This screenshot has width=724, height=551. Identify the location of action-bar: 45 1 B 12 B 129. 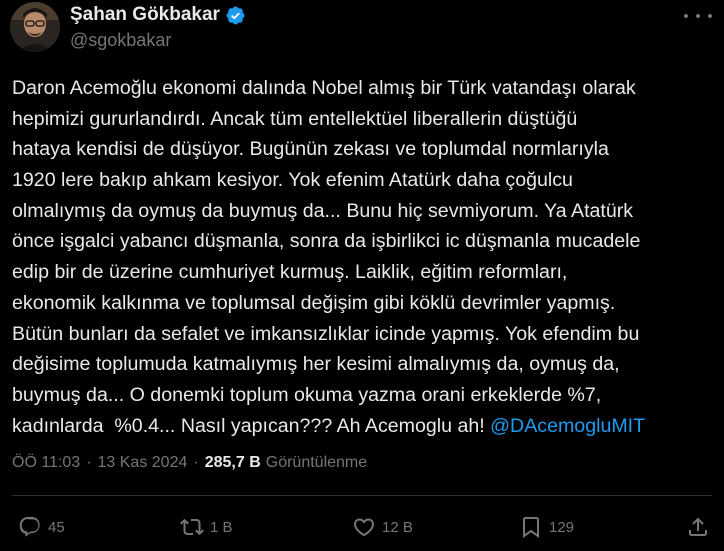
(362, 527).